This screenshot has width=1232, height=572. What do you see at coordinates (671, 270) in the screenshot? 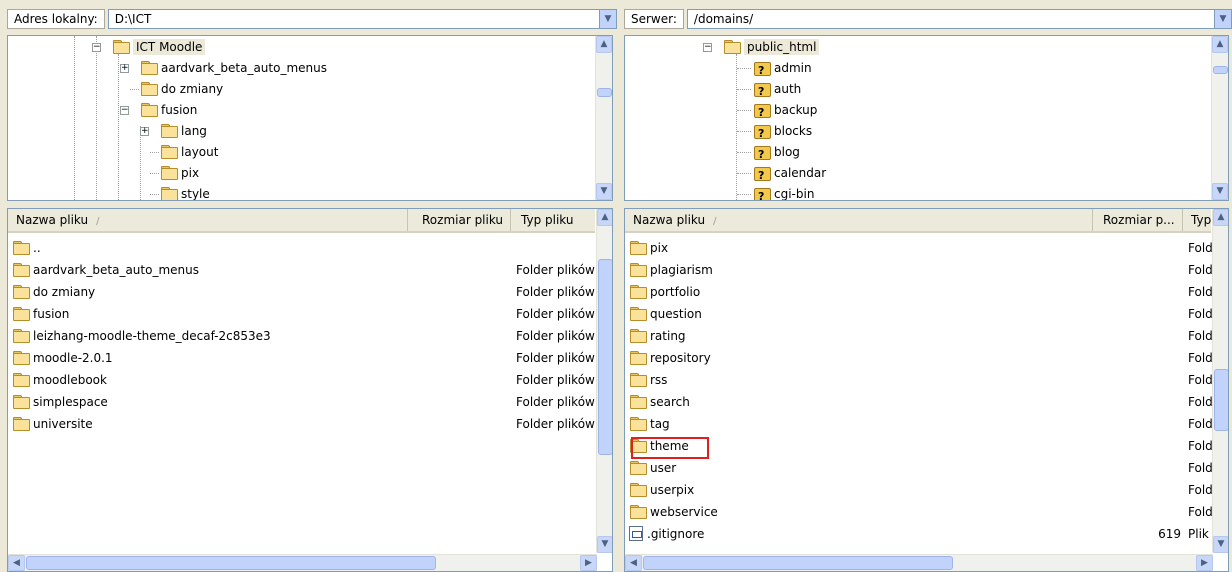
I see `list-item: plagiarism` at bounding box center [671, 270].